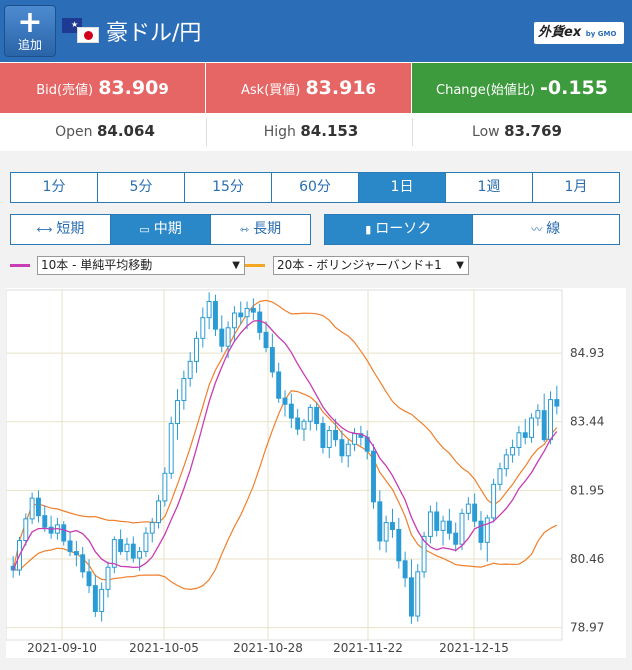 The image size is (632, 670). I want to click on tab-term-long: ⇿ 長期, so click(260, 229).